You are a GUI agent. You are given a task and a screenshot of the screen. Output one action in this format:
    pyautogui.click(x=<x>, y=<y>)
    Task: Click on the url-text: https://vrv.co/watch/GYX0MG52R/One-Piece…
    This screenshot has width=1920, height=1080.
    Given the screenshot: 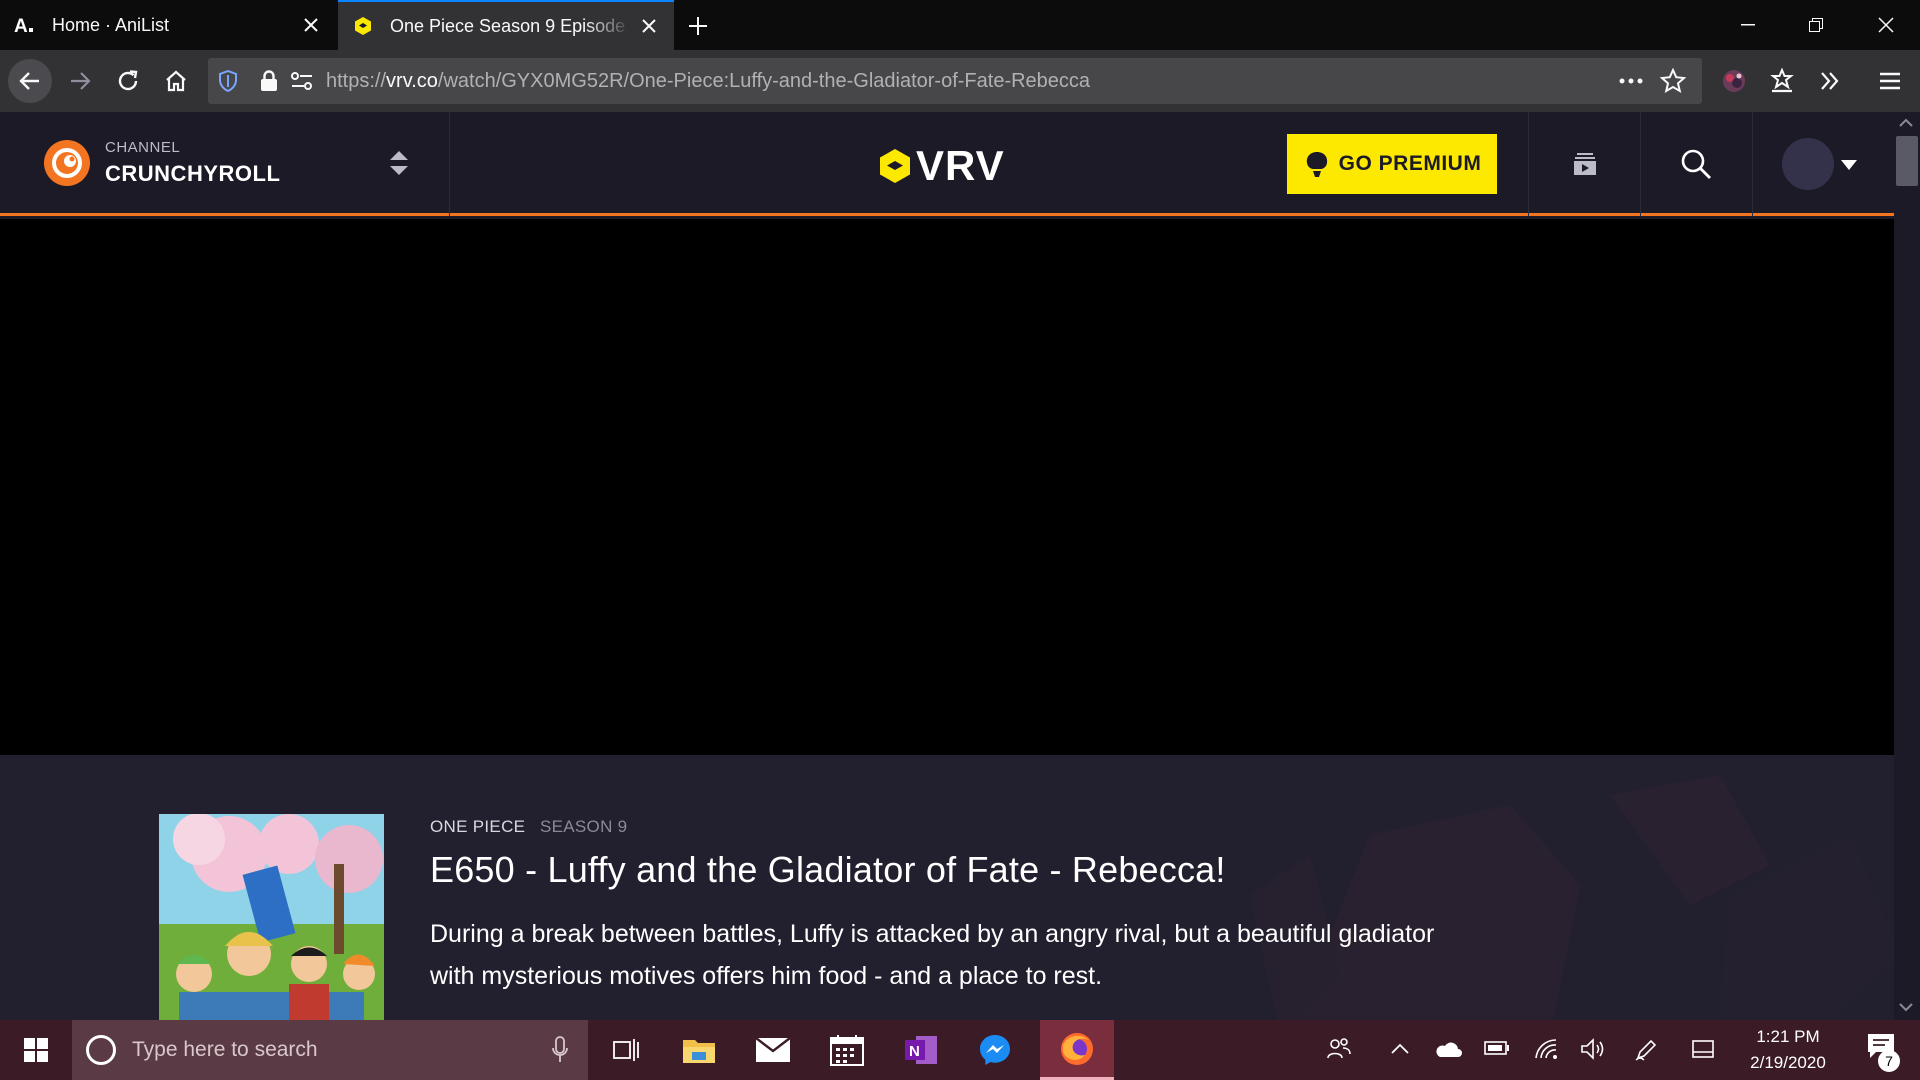 What is the action you would take?
    pyautogui.click(x=708, y=81)
    